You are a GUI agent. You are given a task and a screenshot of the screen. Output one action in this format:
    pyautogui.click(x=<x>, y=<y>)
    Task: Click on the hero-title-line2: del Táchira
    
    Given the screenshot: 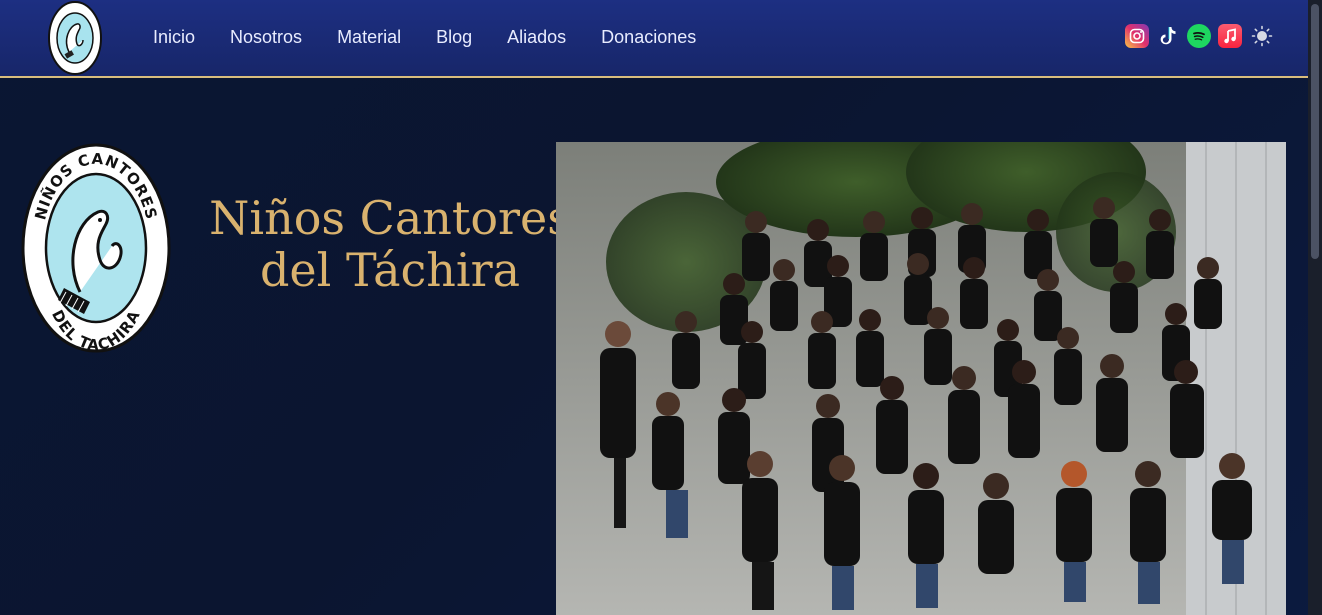 What is the action you would take?
    pyautogui.click(x=390, y=270)
    